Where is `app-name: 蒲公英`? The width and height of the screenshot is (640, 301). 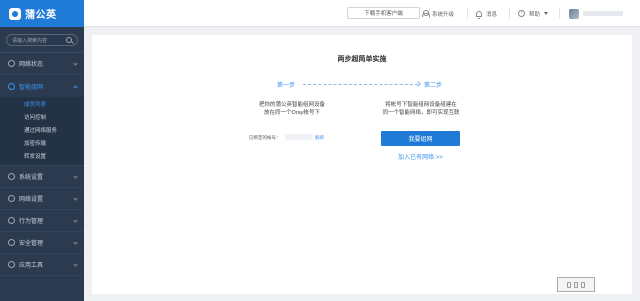
app-name: 蒲公英 is located at coordinates (41, 15).